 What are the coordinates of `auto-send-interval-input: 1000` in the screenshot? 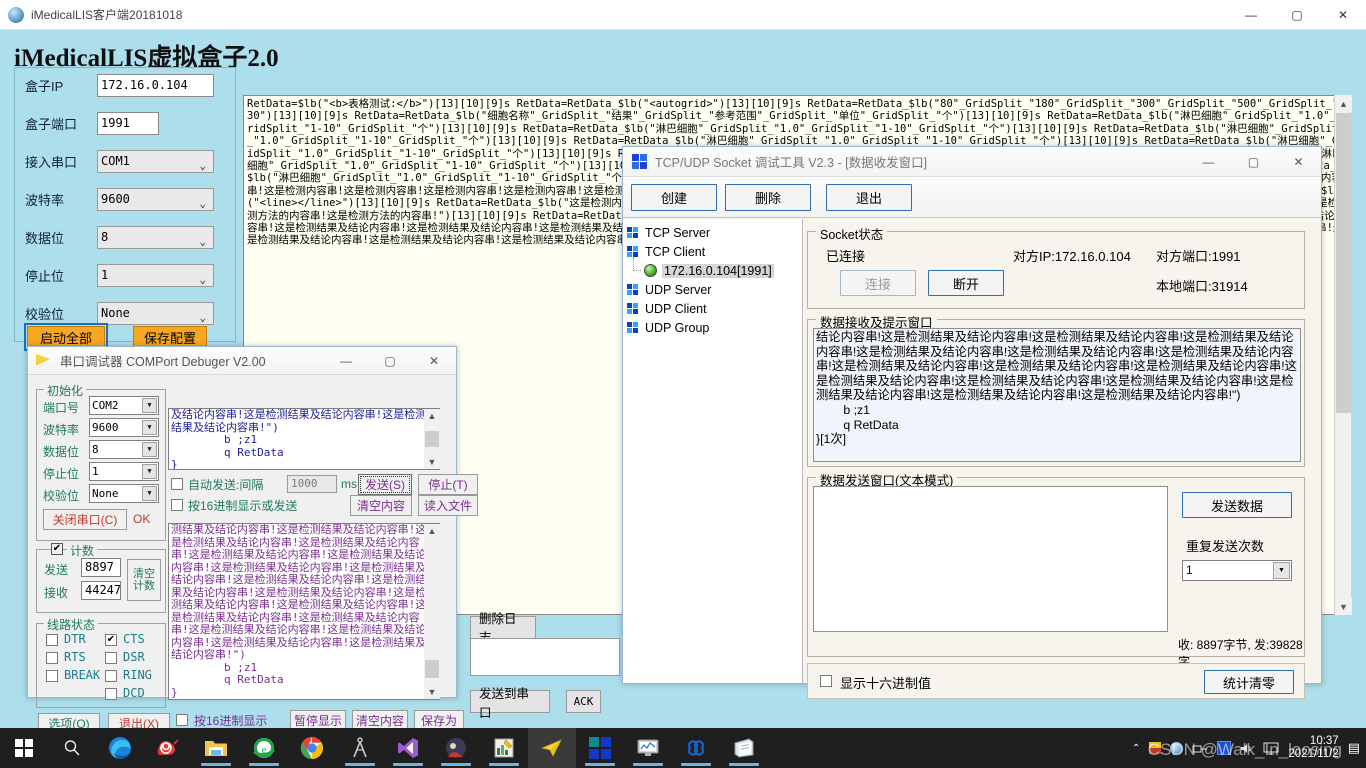 It's located at (312, 484).